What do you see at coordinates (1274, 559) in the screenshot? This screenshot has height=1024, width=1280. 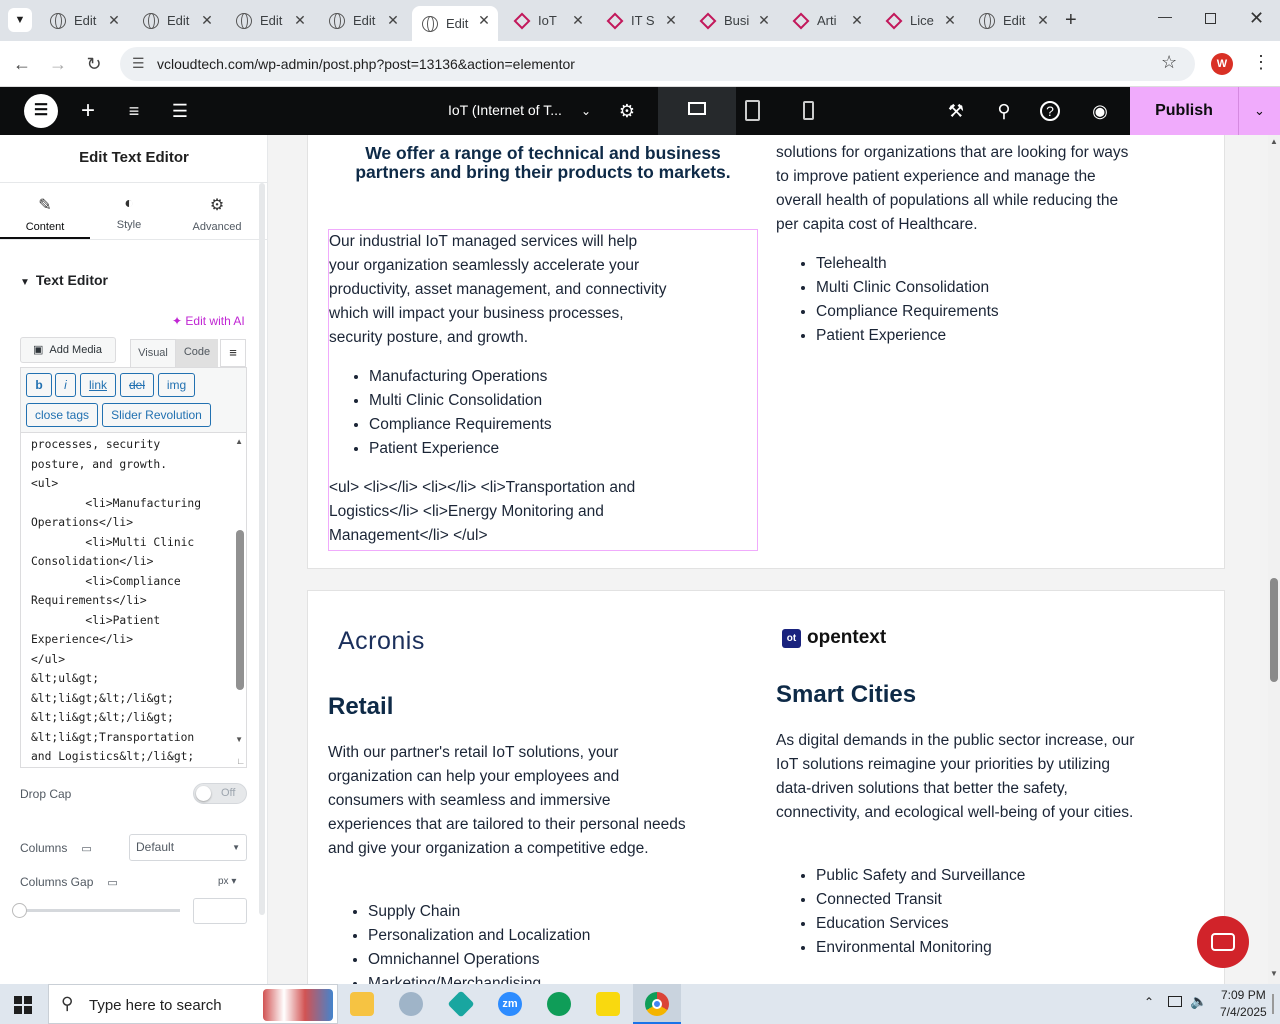 I see `page-scrollbar: ▲ ▼` at bounding box center [1274, 559].